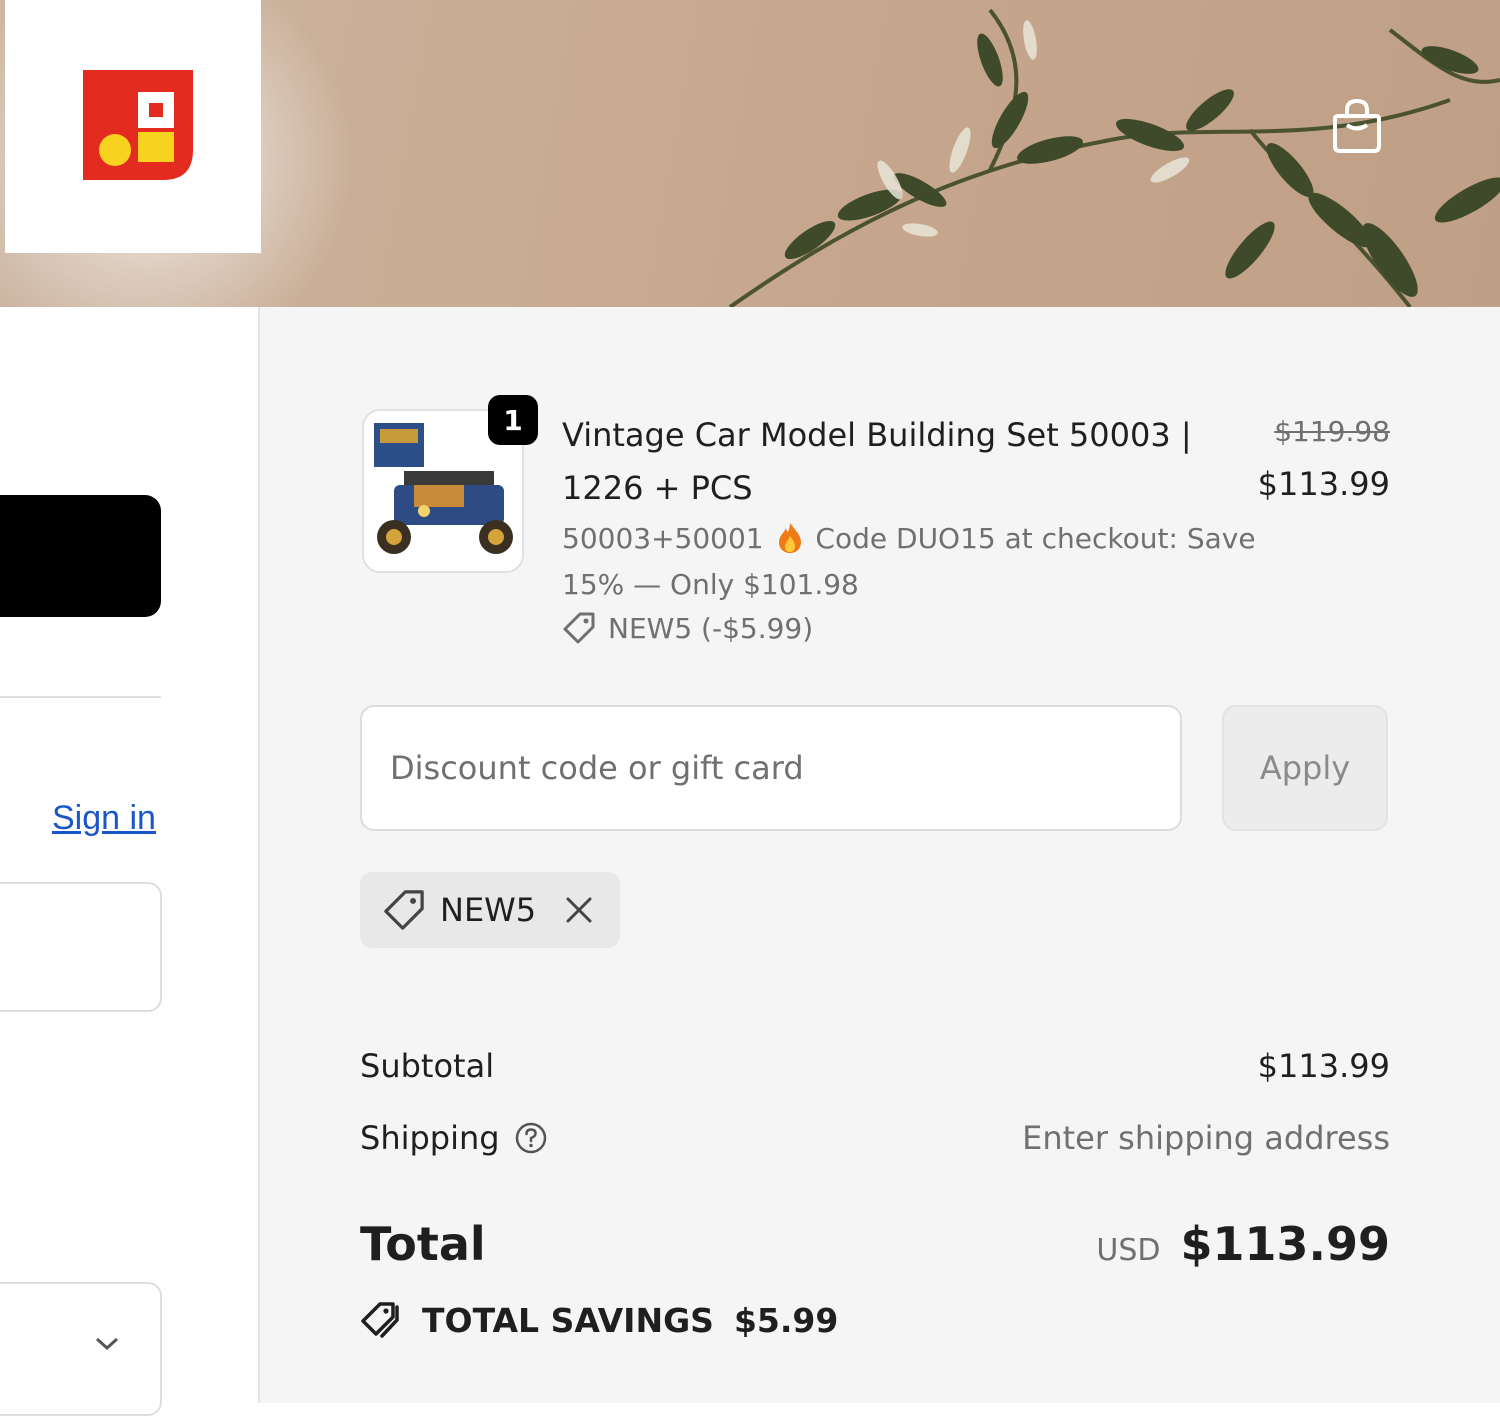 This screenshot has height=1416, width=1500. I want to click on divider, so click(80, 697).